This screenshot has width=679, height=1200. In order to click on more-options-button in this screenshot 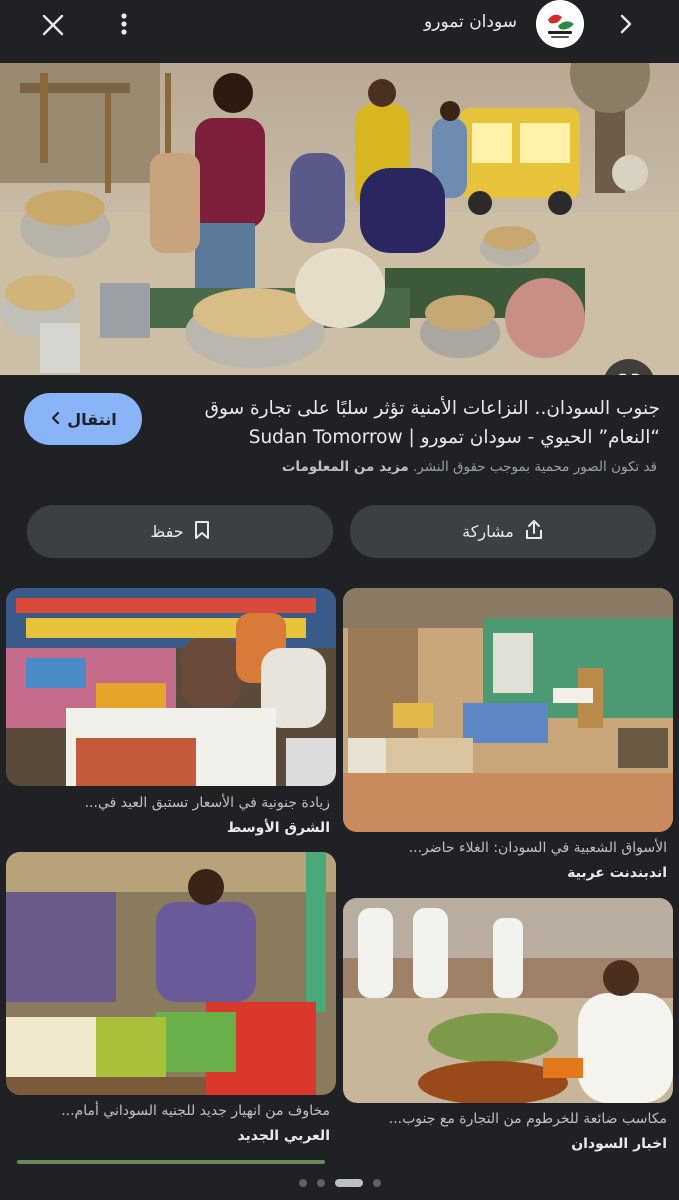, I will do `click(124, 25)`.